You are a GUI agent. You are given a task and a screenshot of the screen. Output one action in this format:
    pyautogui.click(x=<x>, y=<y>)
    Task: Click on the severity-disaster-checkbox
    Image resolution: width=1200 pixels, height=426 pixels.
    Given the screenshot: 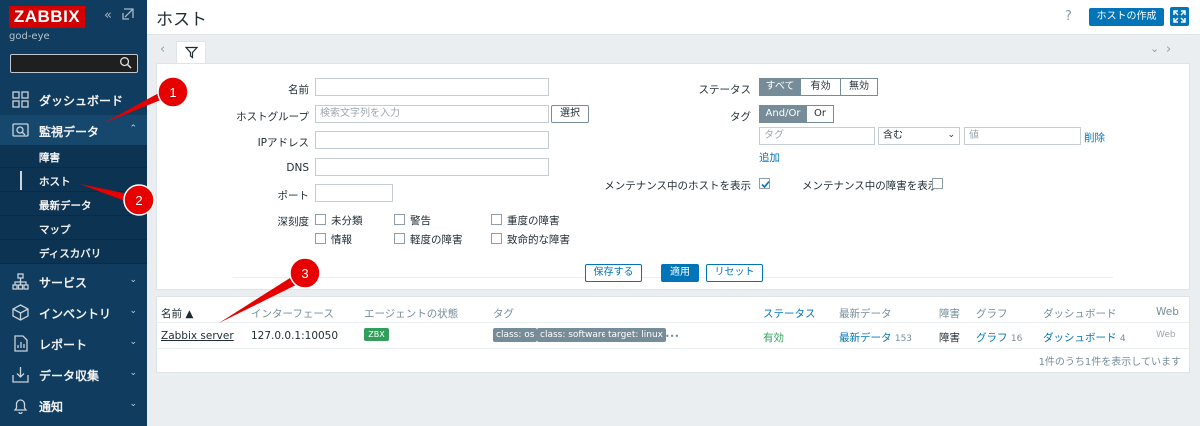 What is the action you would take?
    pyautogui.click(x=496, y=238)
    